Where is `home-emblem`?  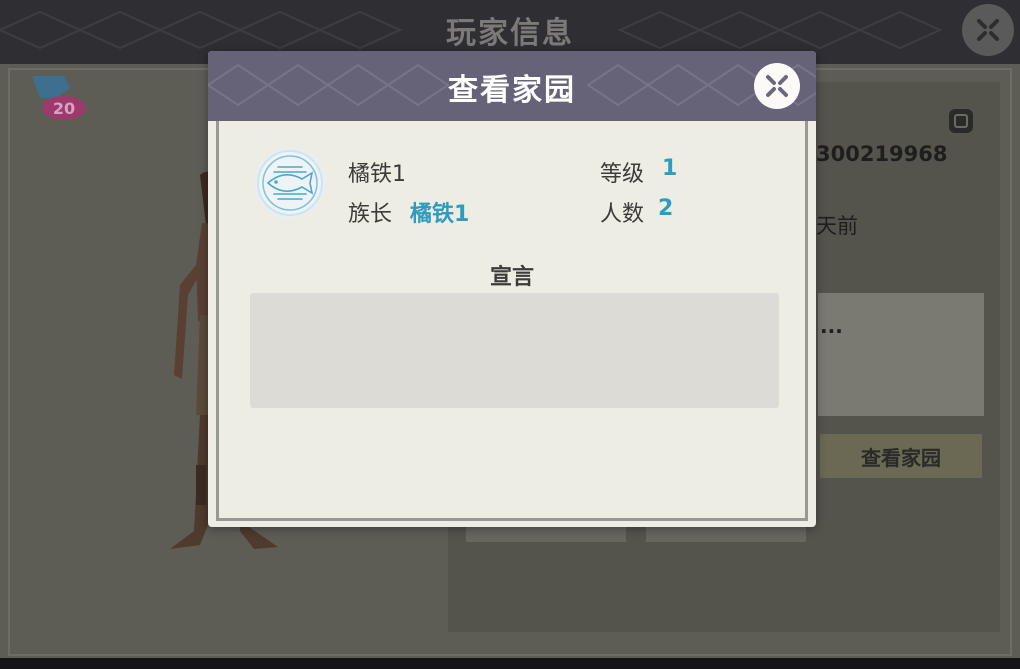
home-emblem is located at coordinates (290, 183).